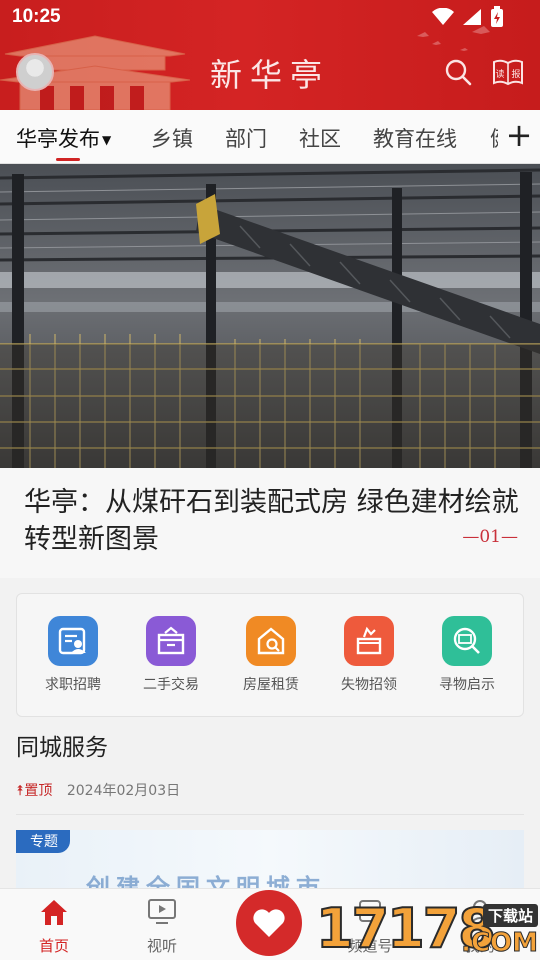 The width and height of the screenshot is (540, 960). Describe the element at coordinates (38, 791) in the screenshot. I see `pin-label: 置顶` at that location.